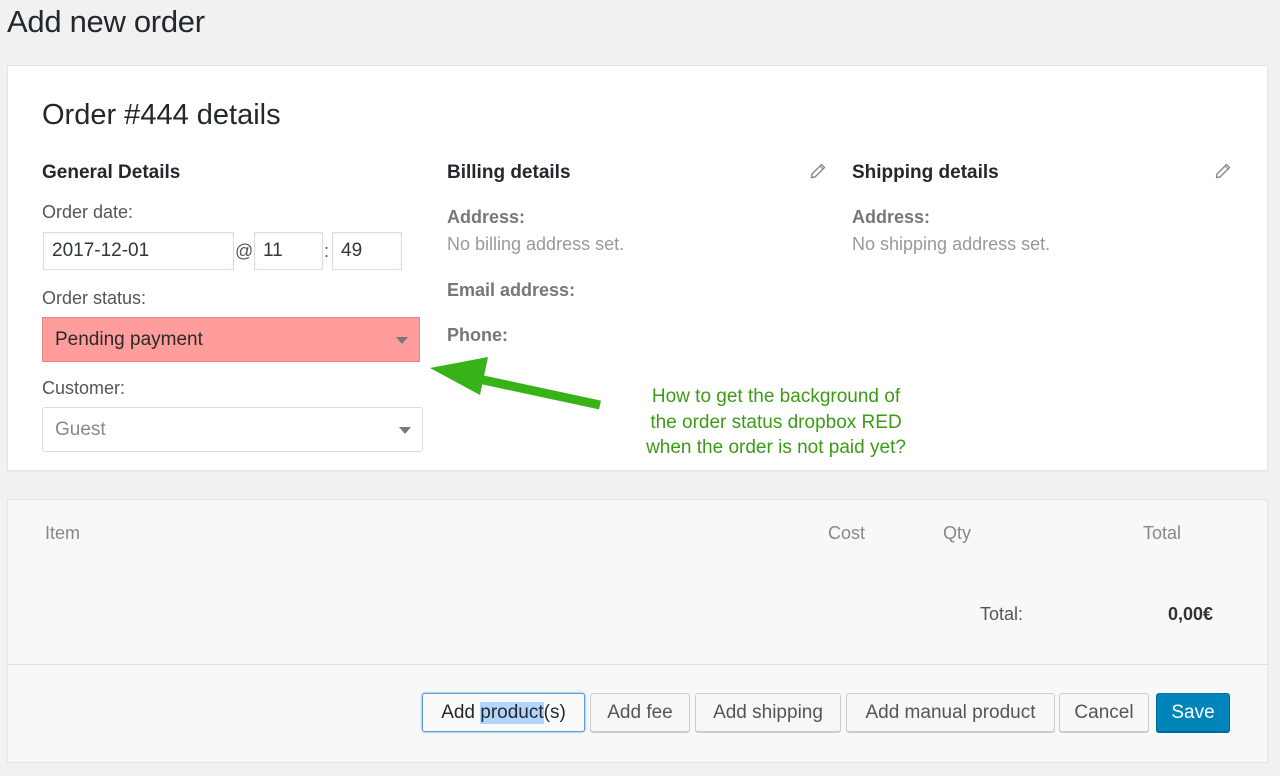 This screenshot has height=776, width=1280. I want to click on add-fee-button: Add fee, so click(640, 712).